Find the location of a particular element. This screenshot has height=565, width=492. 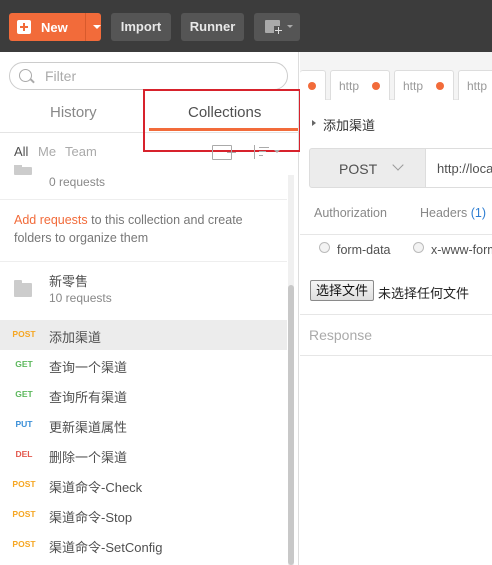

collection-request-count: 10 requests is located at coordinates (80, 298).